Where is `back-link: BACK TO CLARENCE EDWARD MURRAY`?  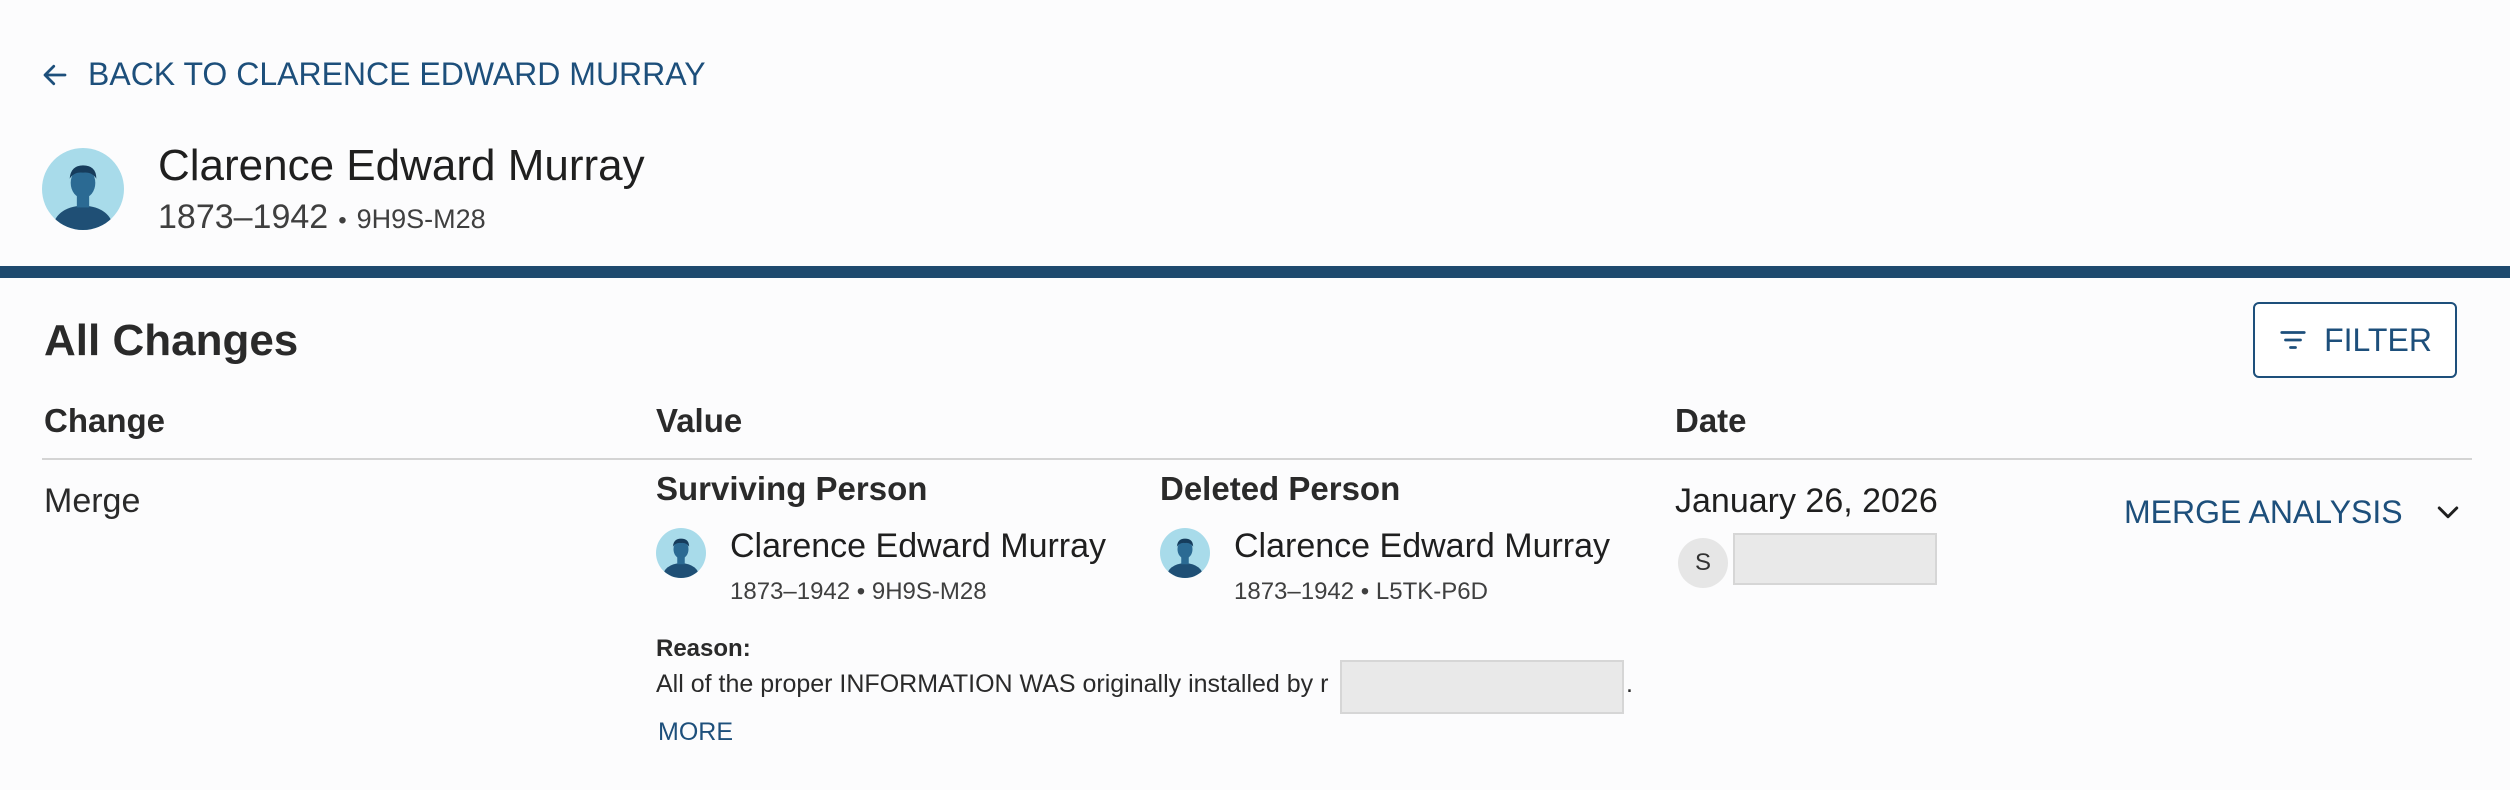
back-link: BACK TO CLARENCE EDWARD MURRAY is located at coordinates (373, 74).